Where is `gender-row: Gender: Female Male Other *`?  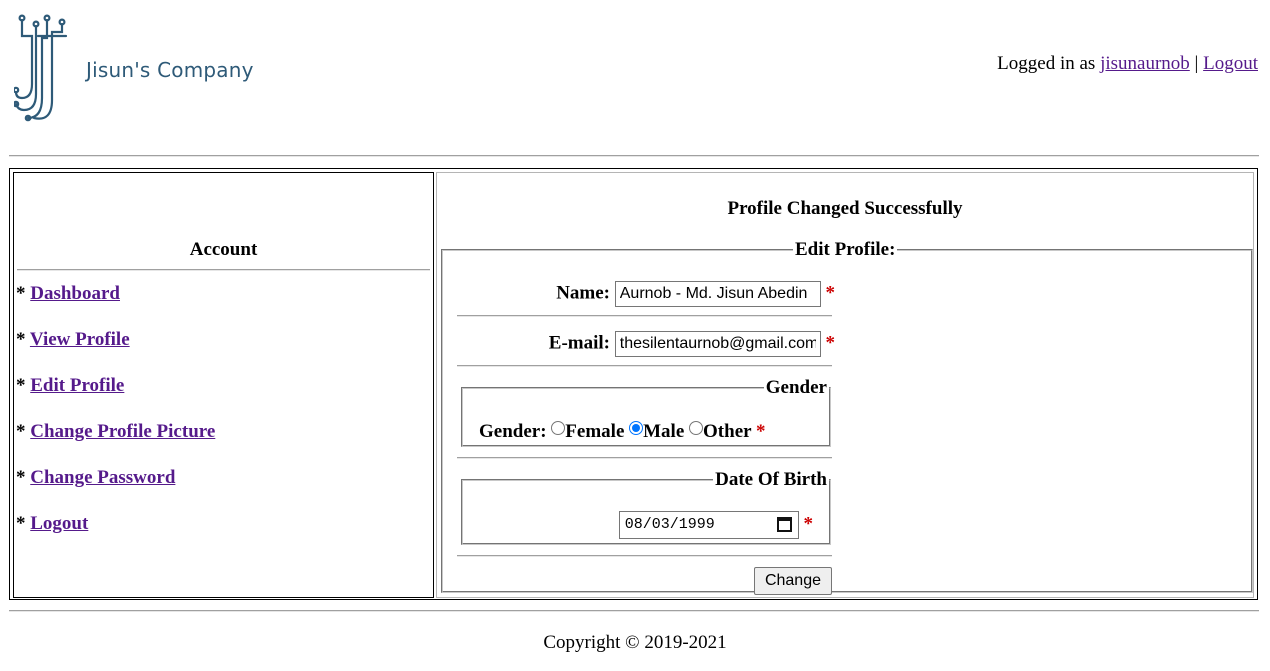 gender-row: Gender: Female Male Other * is located at coordinates (622, 432).